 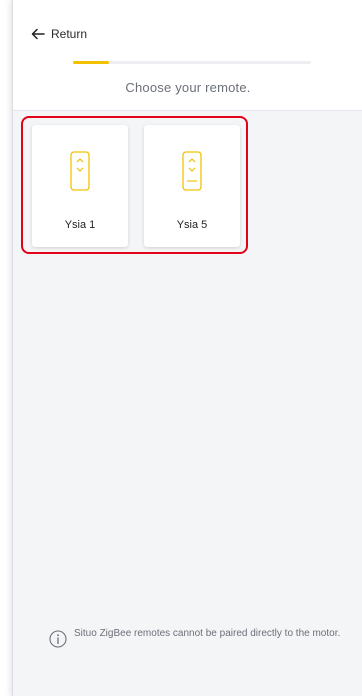 I want to click on return-label: Return, so click(x=69, y=34).